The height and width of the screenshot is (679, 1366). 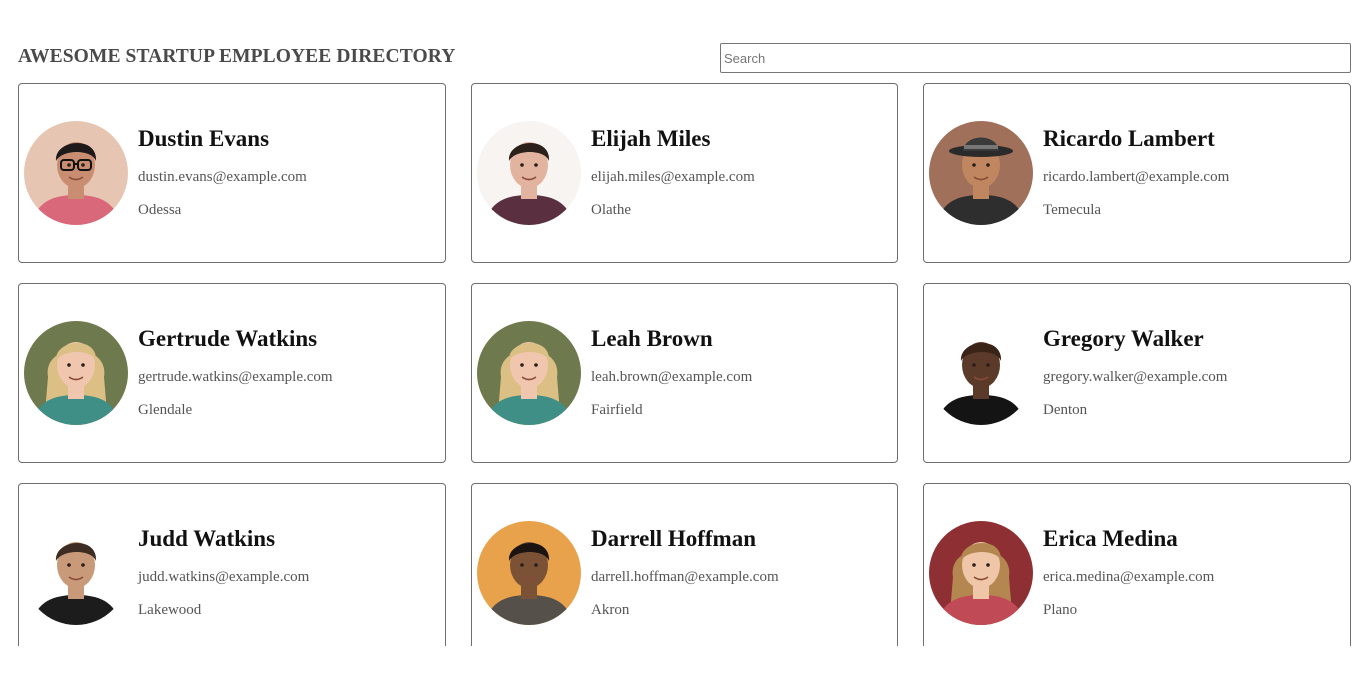 What do you see at coordinates (170, 610) in the screenshot?
I see `employee-city: Lakewood` at bounding box center [170, 610].